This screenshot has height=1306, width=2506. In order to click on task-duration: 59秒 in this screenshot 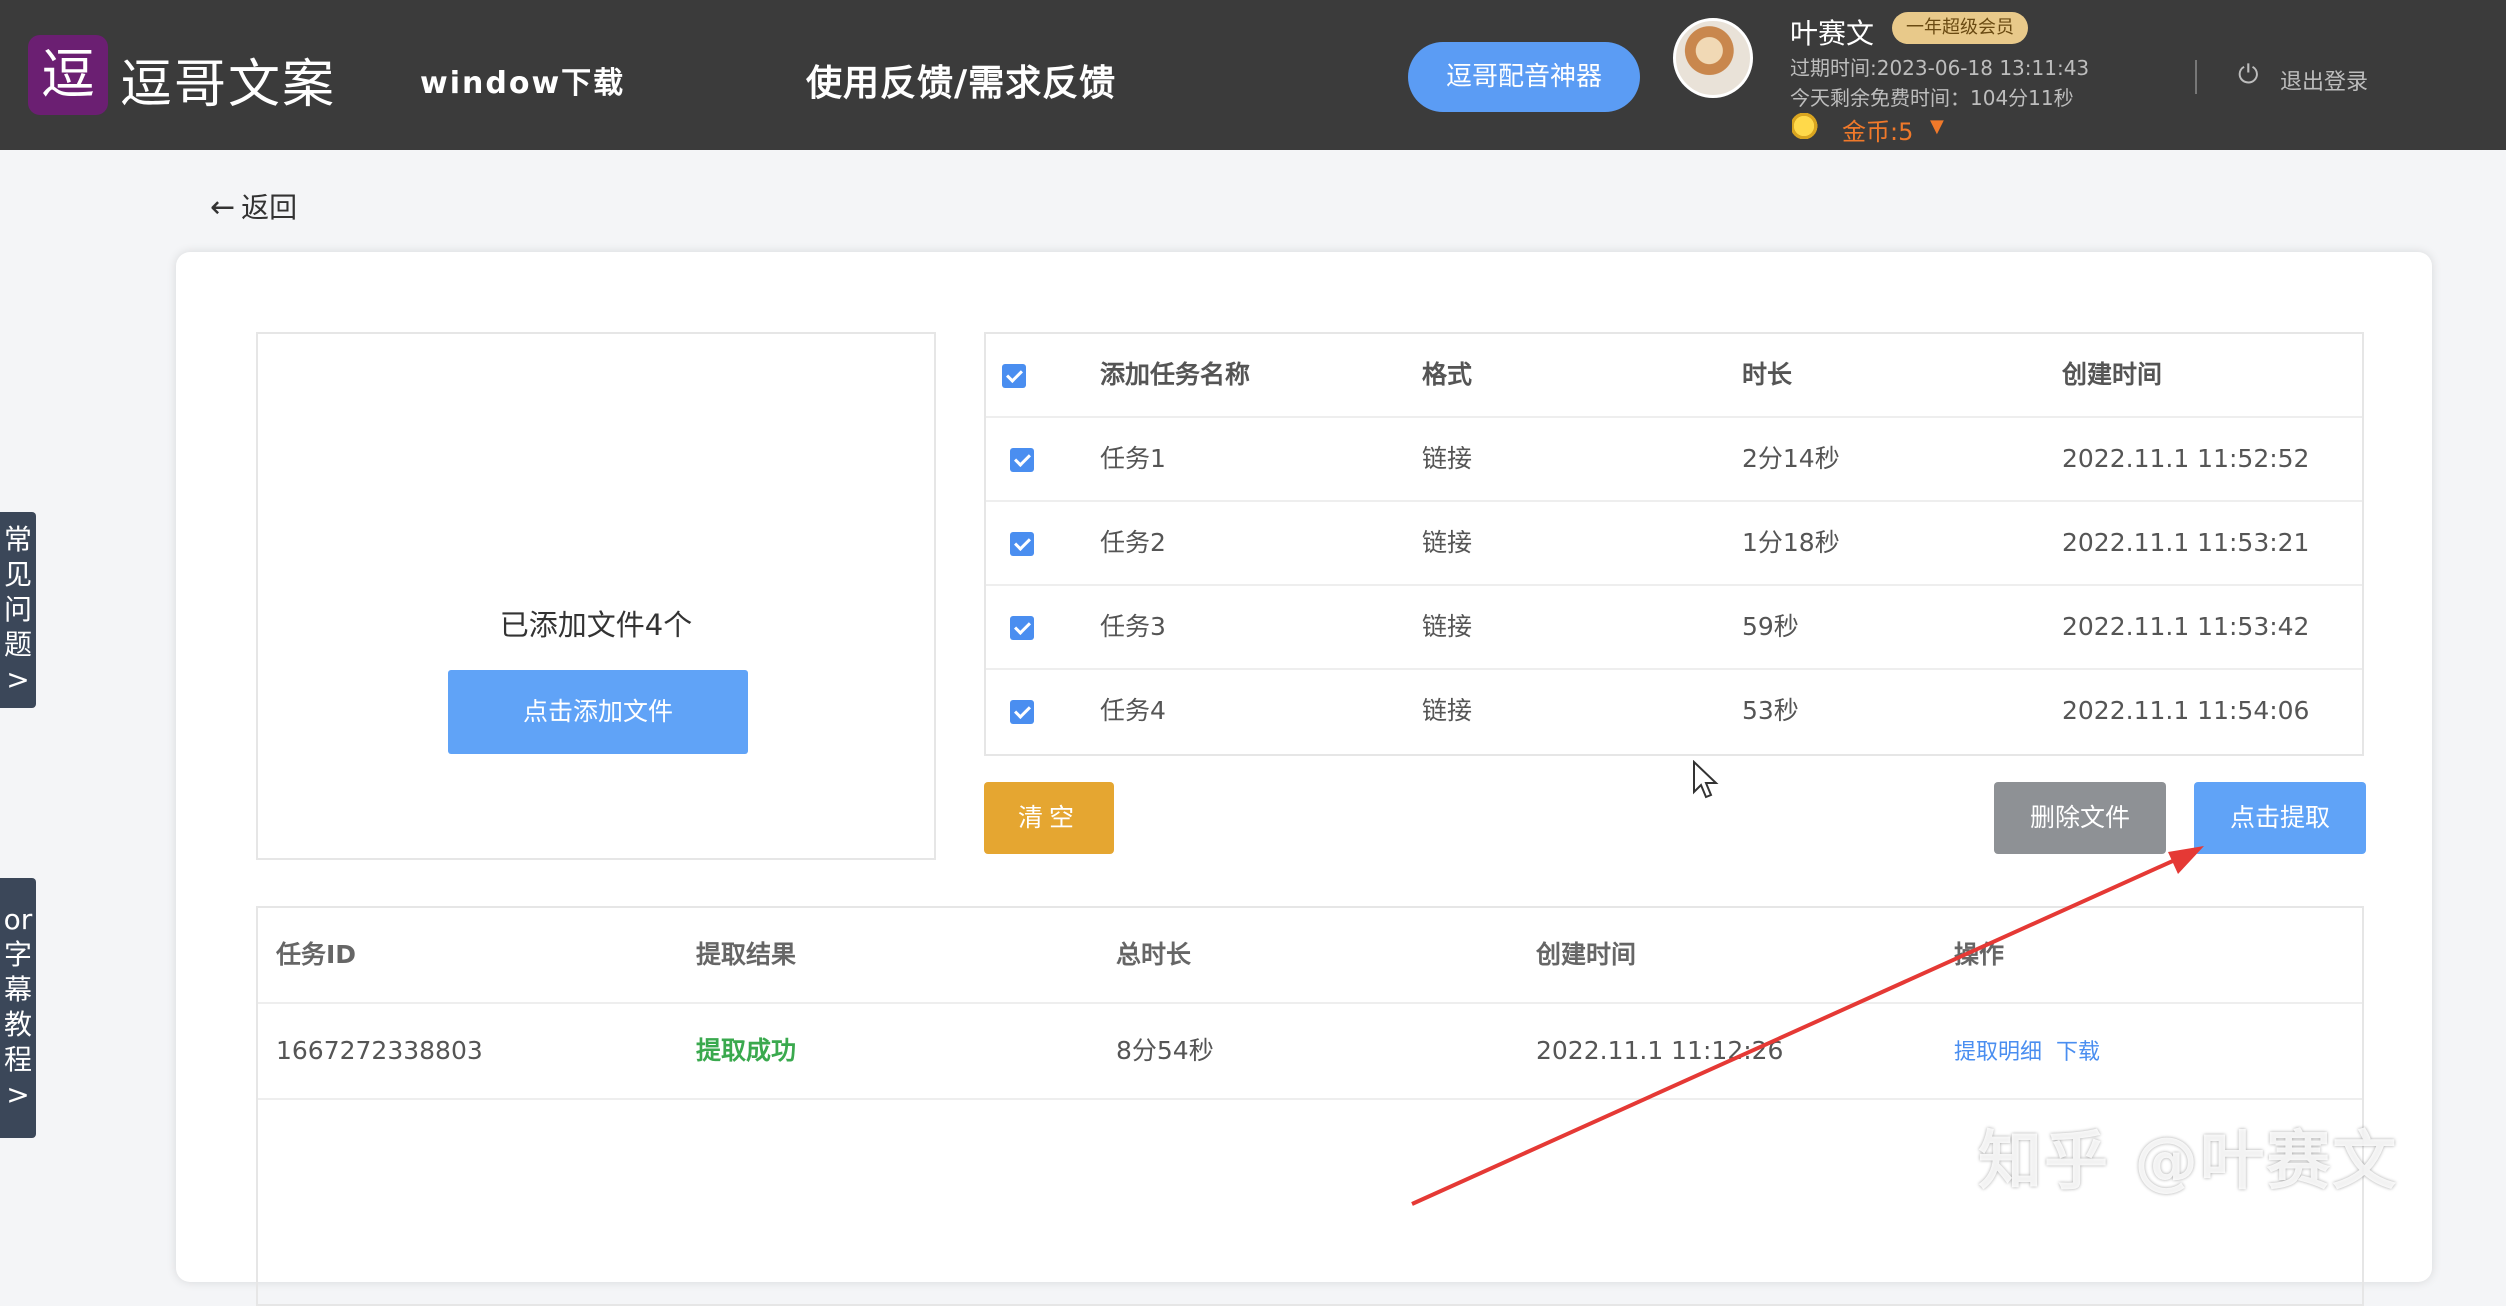, I will do `click(1770, 626)`.